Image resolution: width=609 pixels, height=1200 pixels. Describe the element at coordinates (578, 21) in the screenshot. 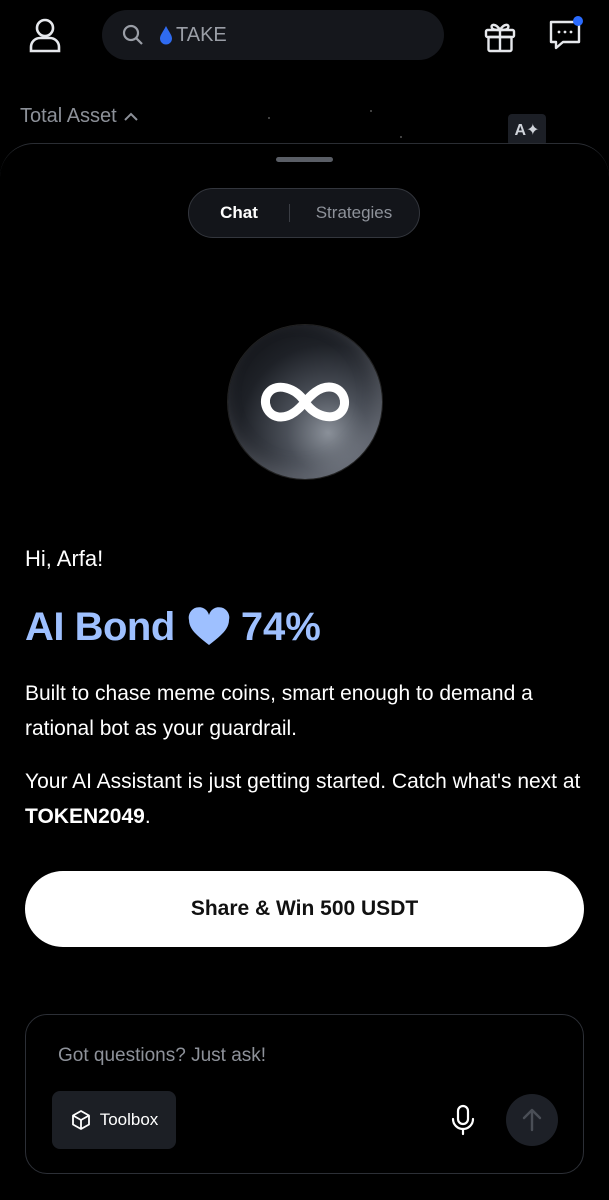

I see `notification-dot` at that location.